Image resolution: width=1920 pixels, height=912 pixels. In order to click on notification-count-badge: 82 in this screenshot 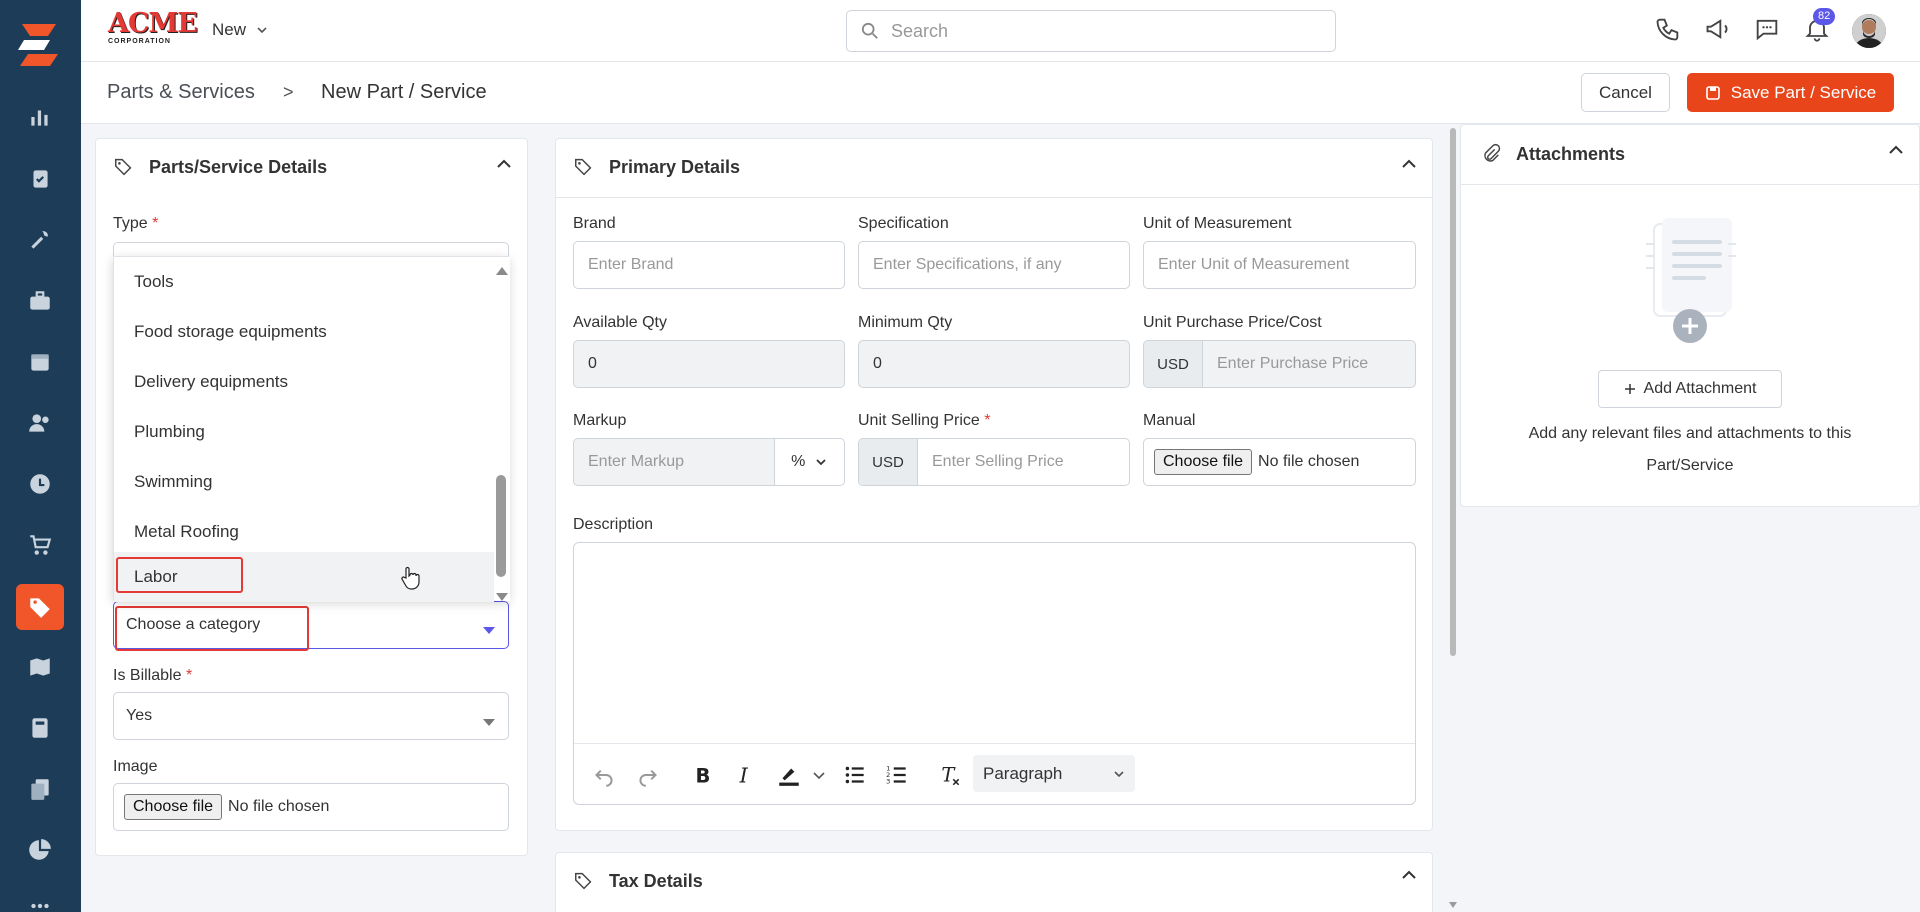, I will do `click(1824, 16)`.